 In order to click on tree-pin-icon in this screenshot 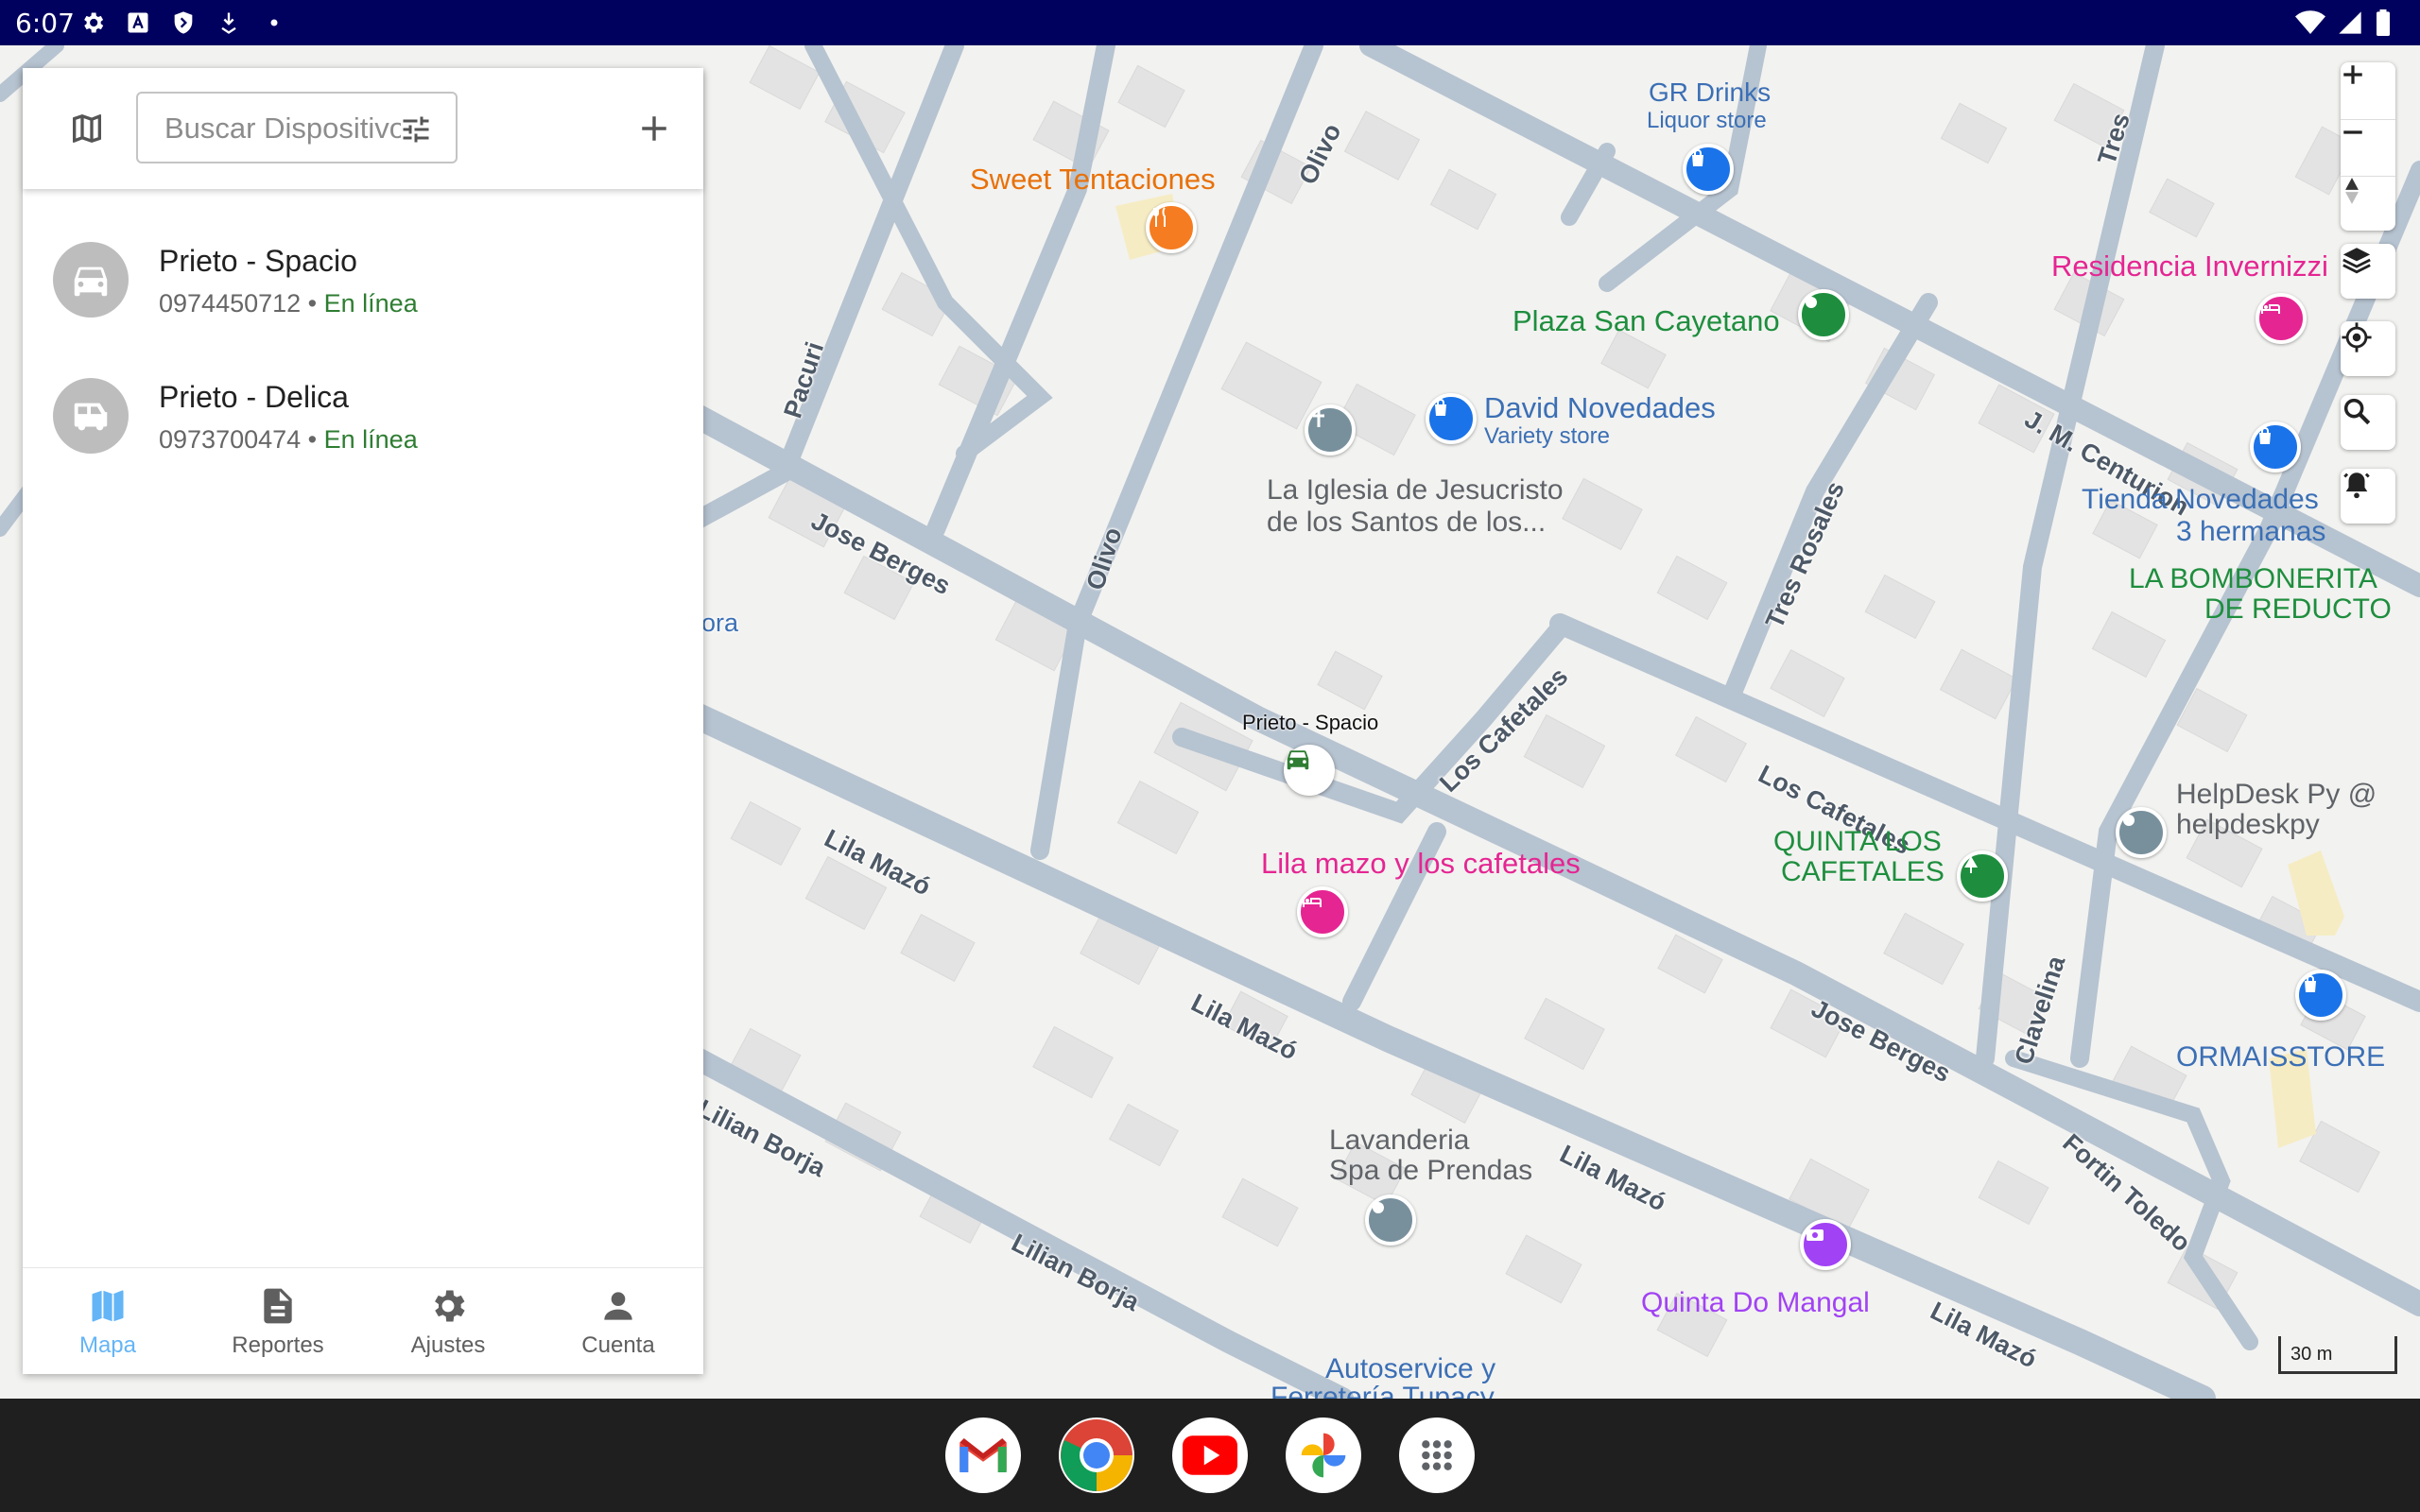, I will do `click(1982, 876)`.